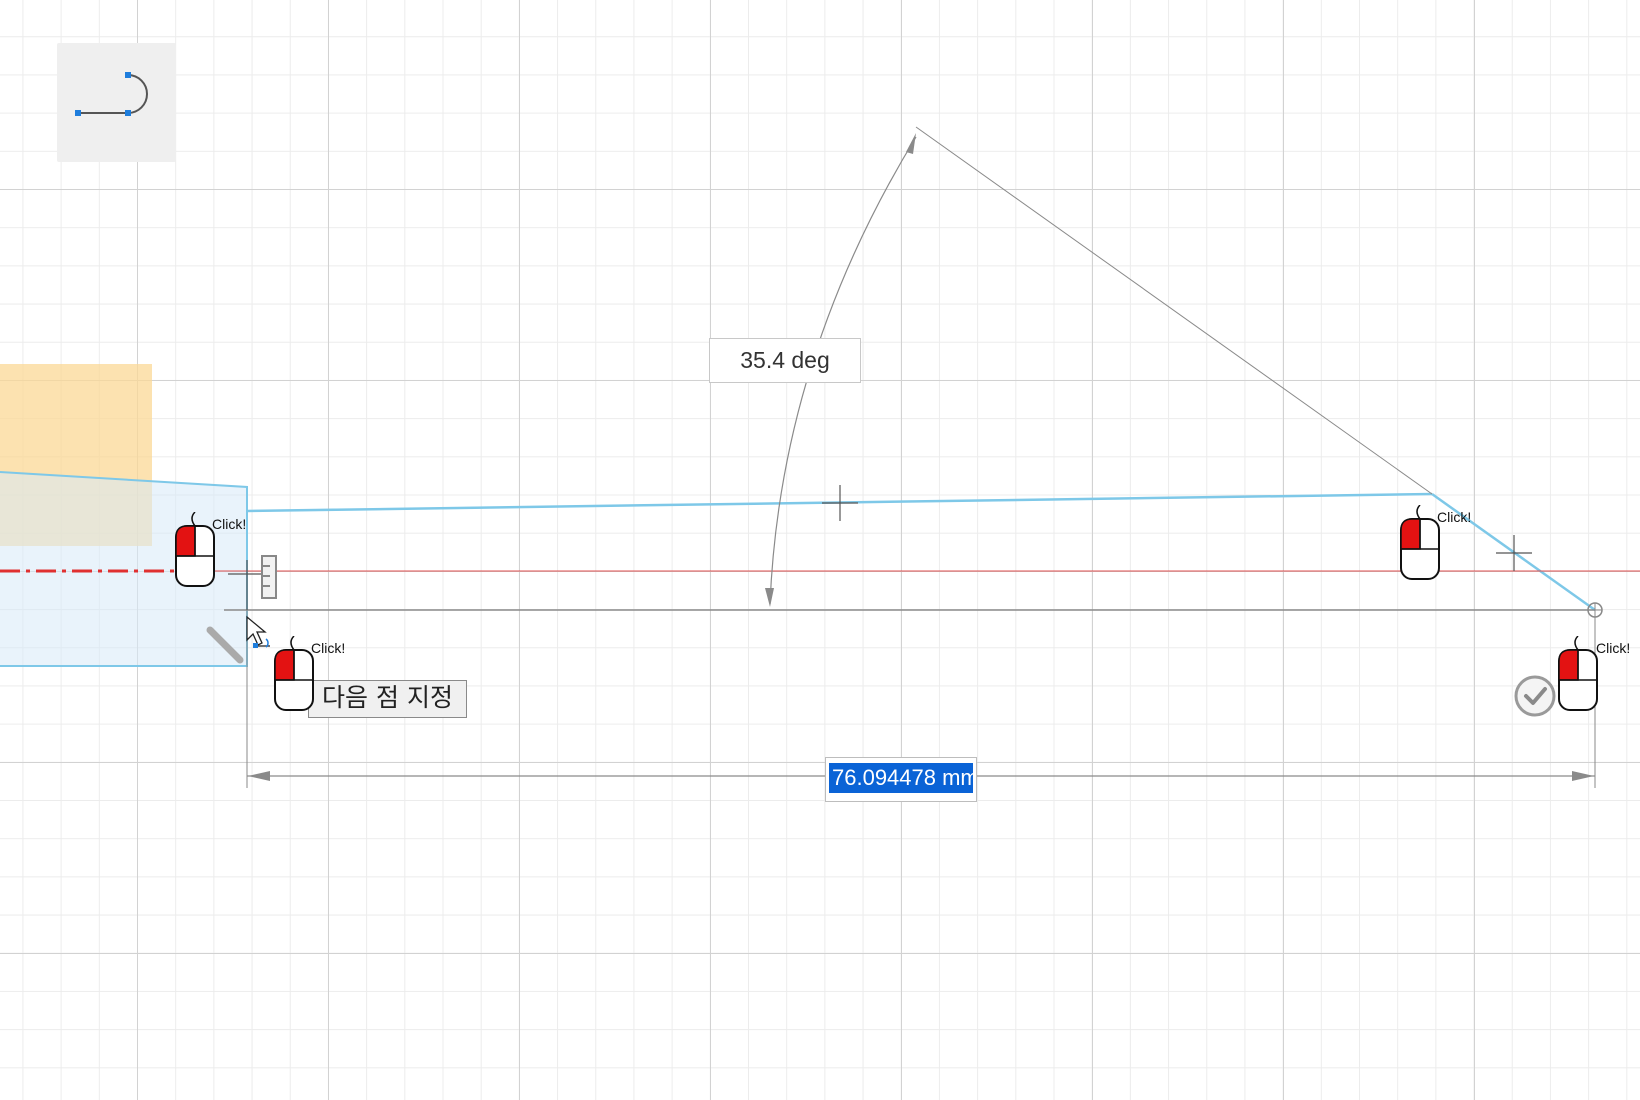 The height and width of the screenshot is (1100, 1640). Describe the element at coordinates (259, 776) in the screenshot. I see `length-arrow-left` at that location.